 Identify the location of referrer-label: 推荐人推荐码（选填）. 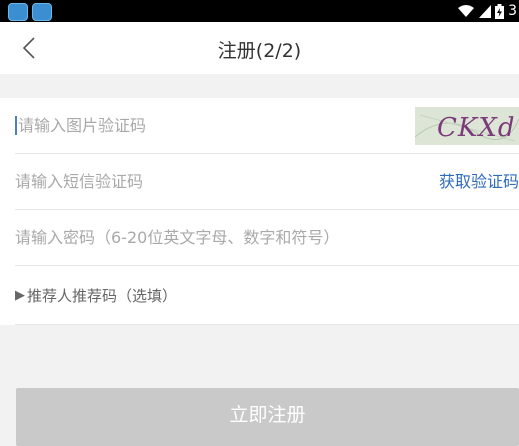
(102, 295).